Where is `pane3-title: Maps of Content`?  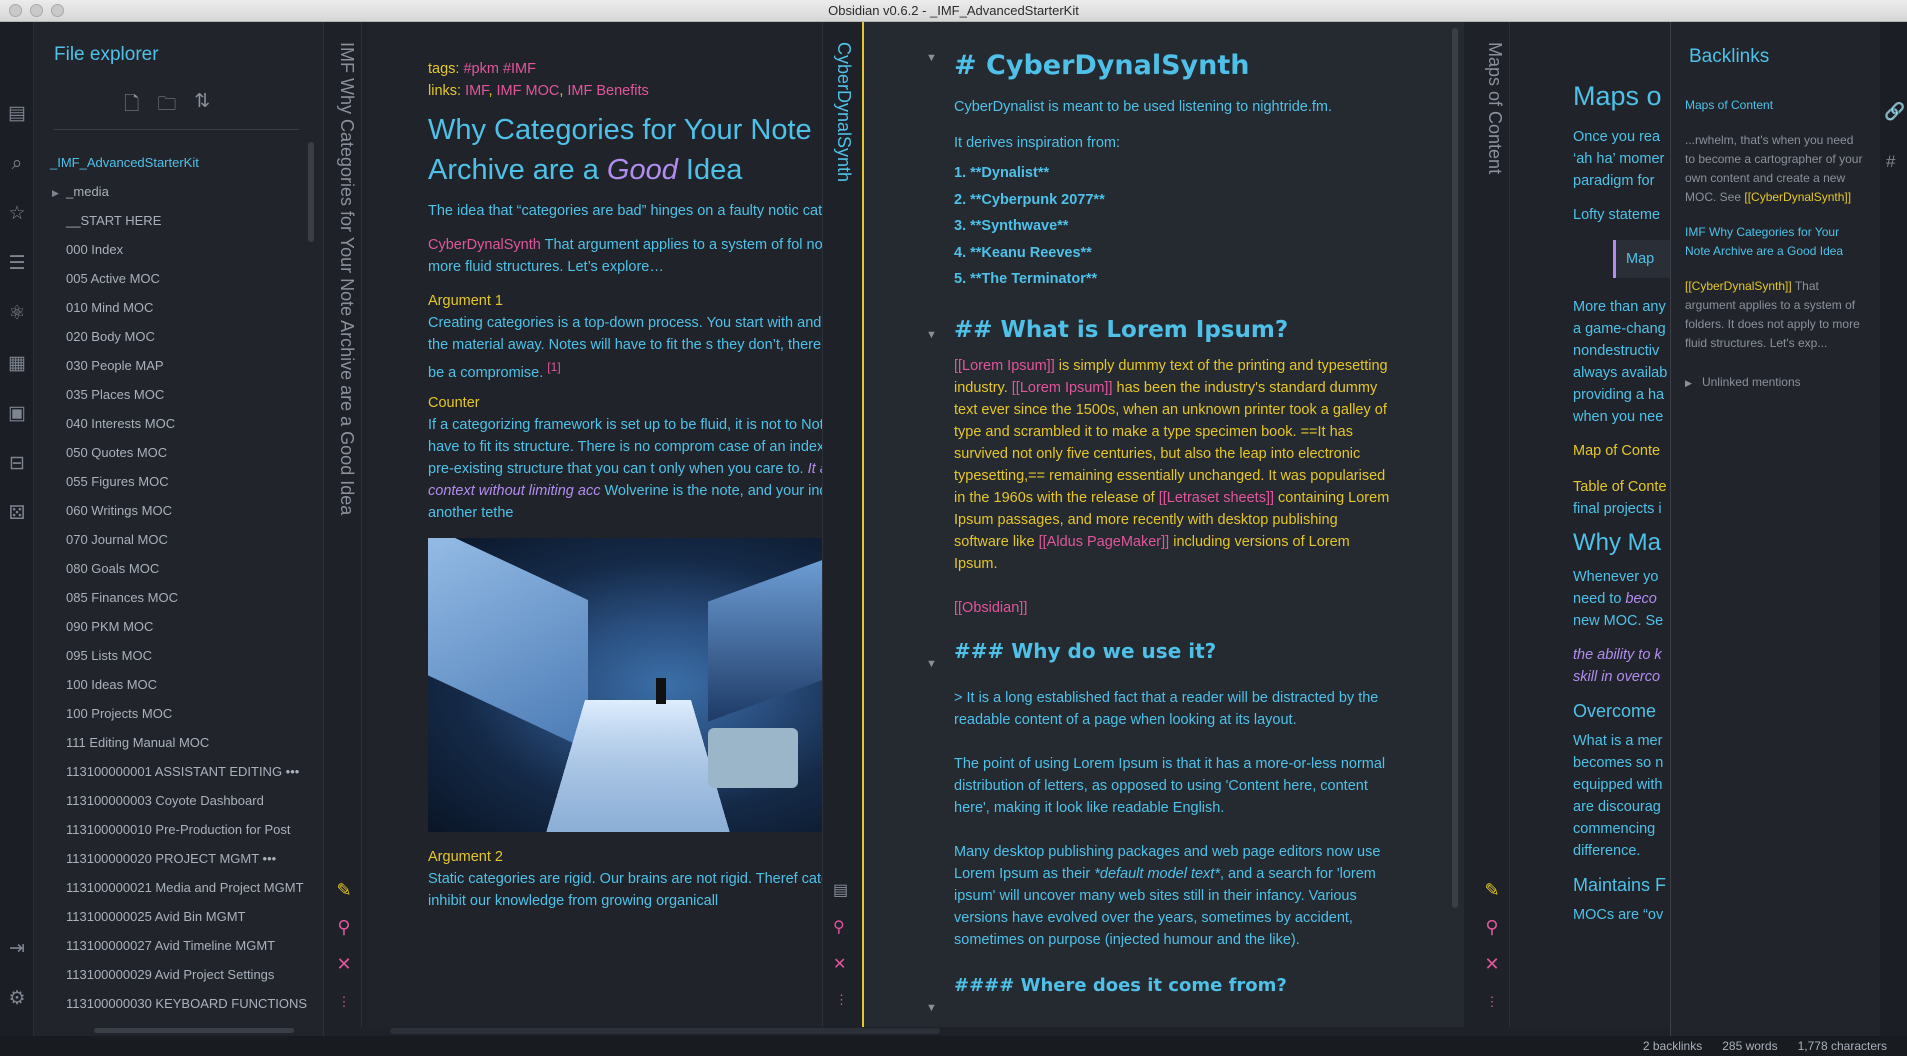
pane3-title: Maps of Content is located at coordinates (1494, 108).